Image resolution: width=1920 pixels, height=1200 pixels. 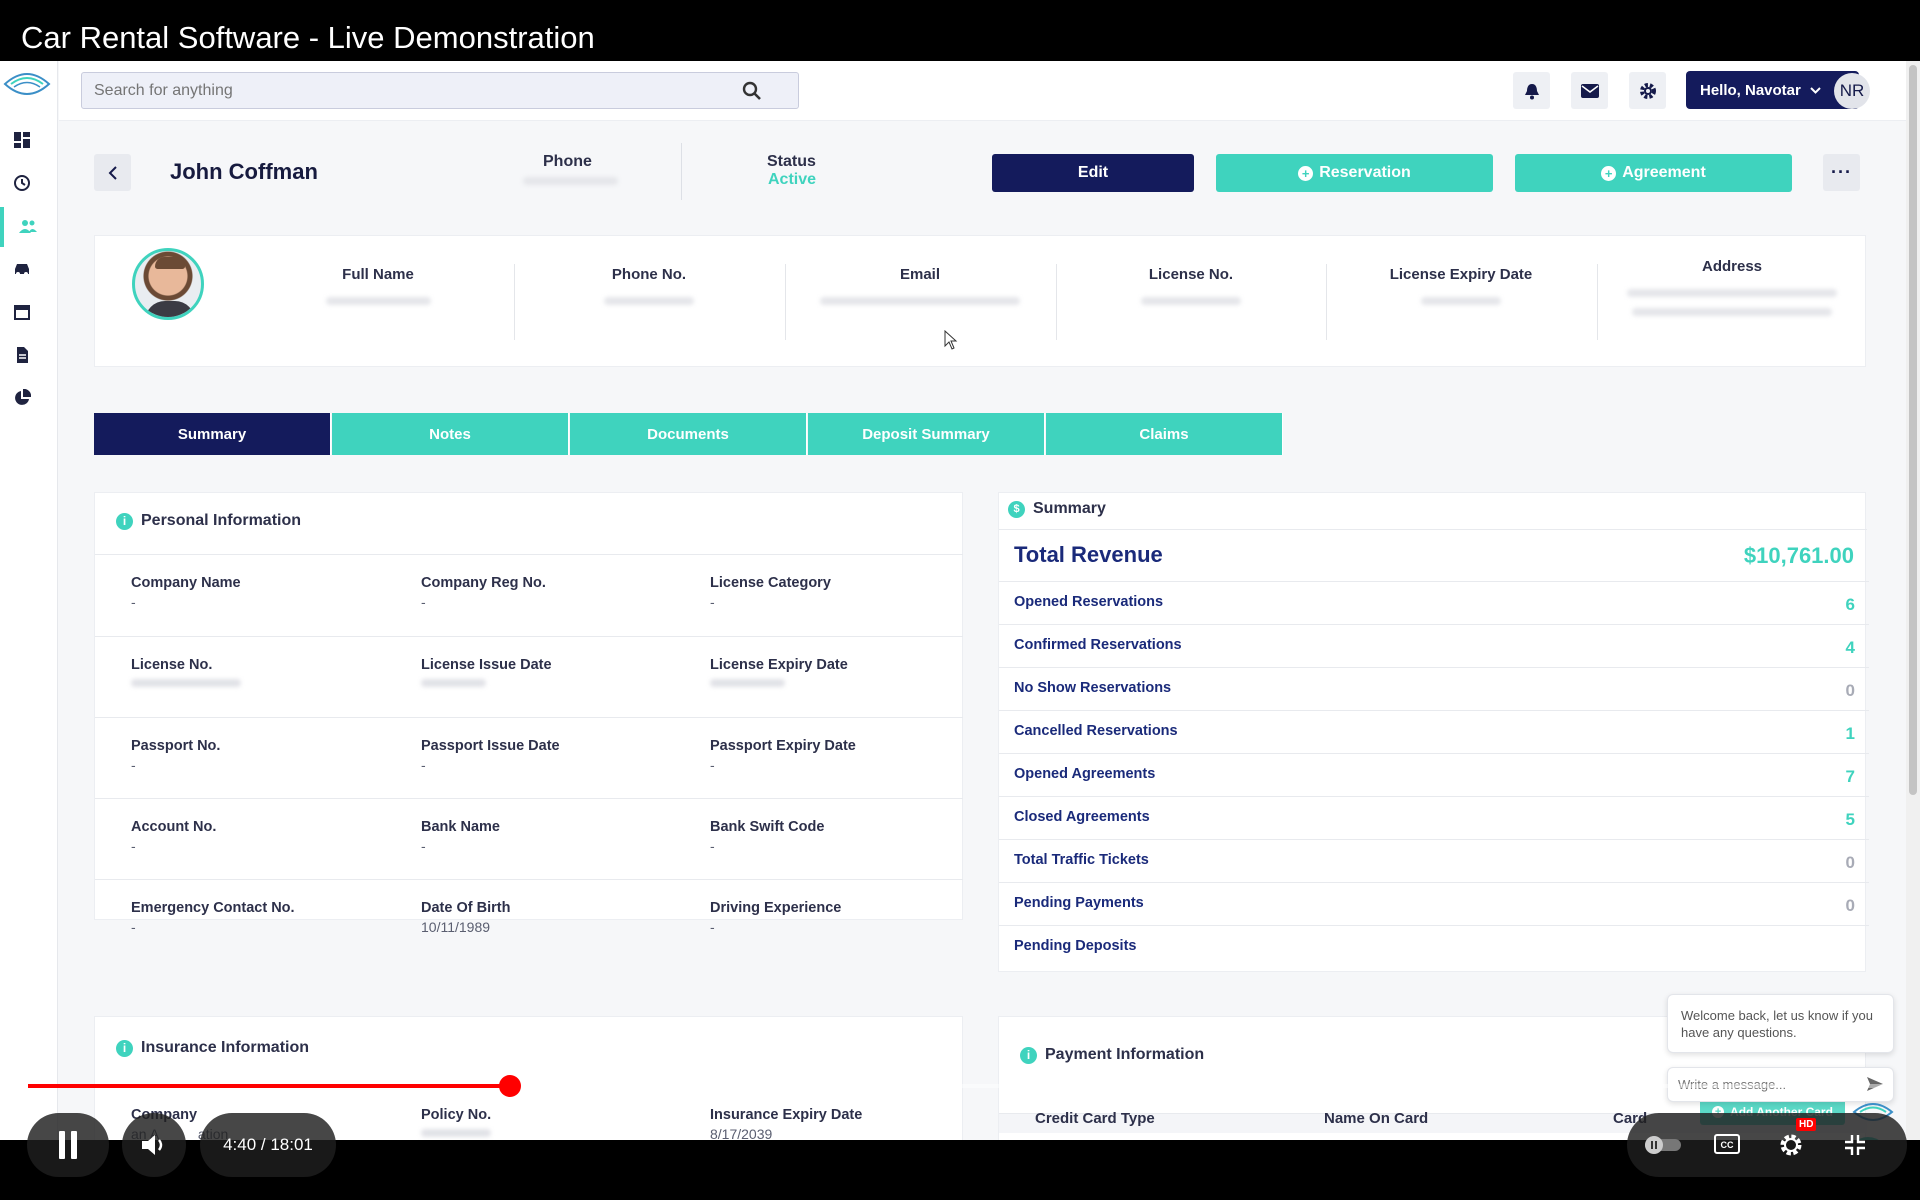 I want to click on customer-name: John Coffman, so click(x=244, y=171).